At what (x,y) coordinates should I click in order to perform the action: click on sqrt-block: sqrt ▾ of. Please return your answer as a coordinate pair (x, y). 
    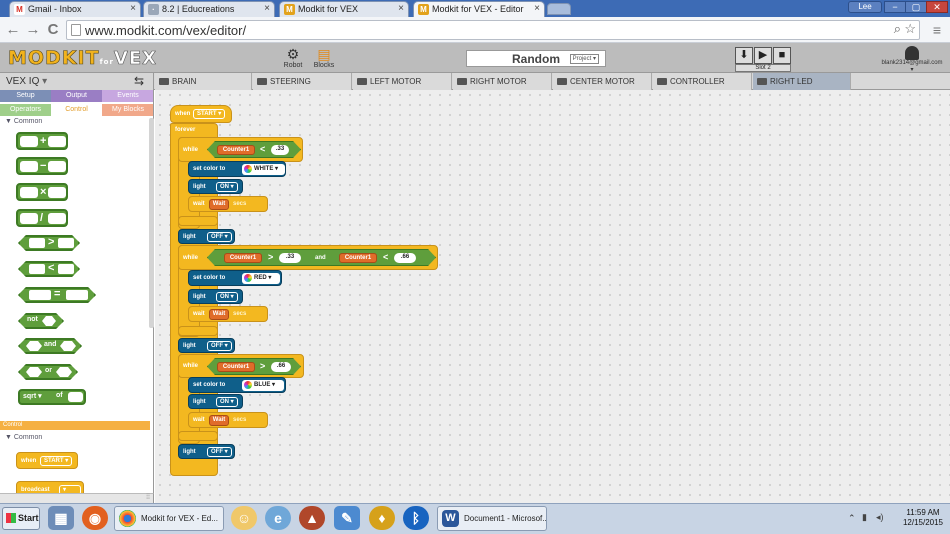
    Looking at the image, I should click on (52, 397).